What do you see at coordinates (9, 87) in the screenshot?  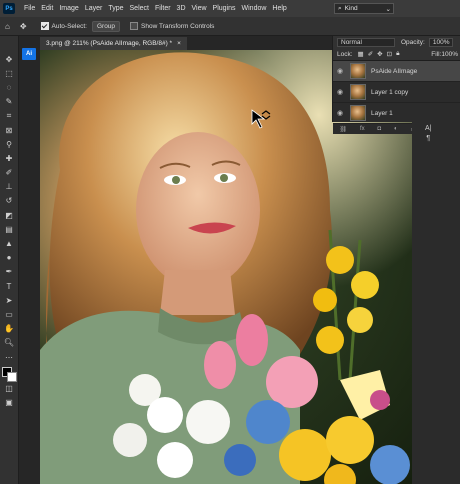 I see `lasso-tool-icon: ◌` at bounding box center [9, 87].